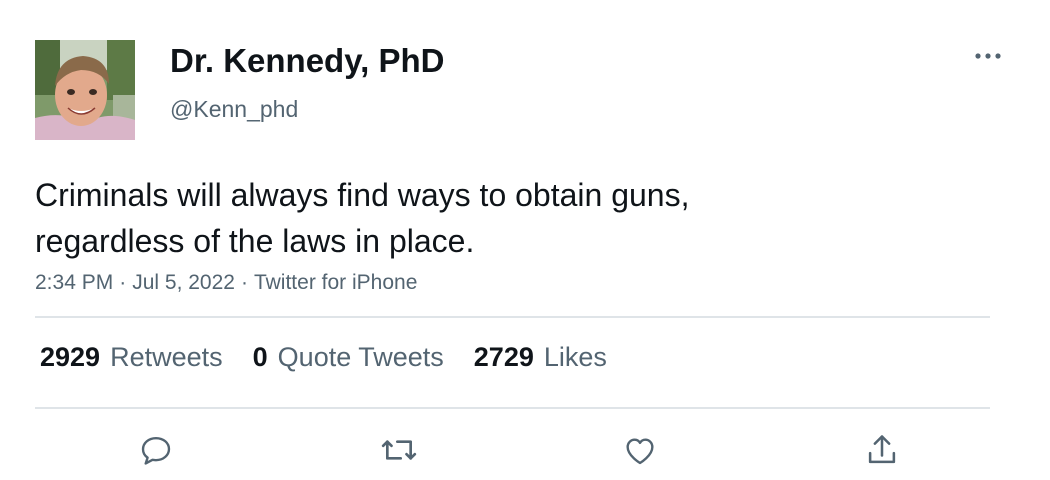 The height and width of the screenshot is (480, 1050). What do you see at coordinates (255, 241) in the screenshot?
I see `tweet-text-line: regardless of the laws in place.` at bounding box center [255, 241].